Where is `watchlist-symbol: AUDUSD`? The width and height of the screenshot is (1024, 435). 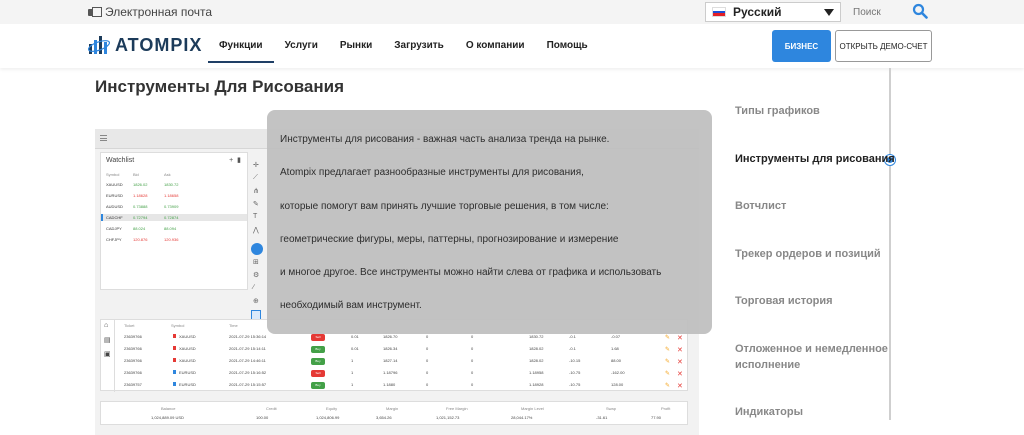
watchlist-symbol: AUDUSD is located at coordinates (114, 206).